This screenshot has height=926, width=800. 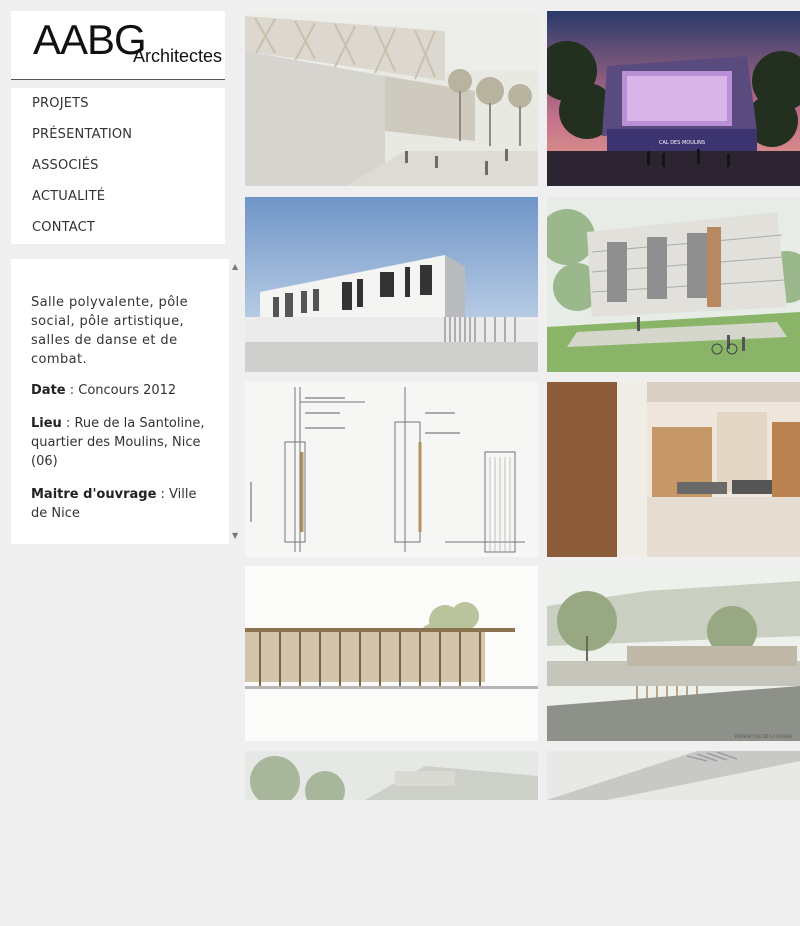 I want to click on date-value: : Concours 2012, so click(x=121, y=390).